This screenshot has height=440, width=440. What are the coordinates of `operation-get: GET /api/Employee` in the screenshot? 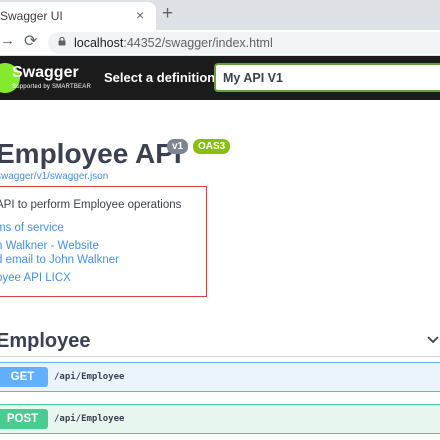 It's located at (220, 377).